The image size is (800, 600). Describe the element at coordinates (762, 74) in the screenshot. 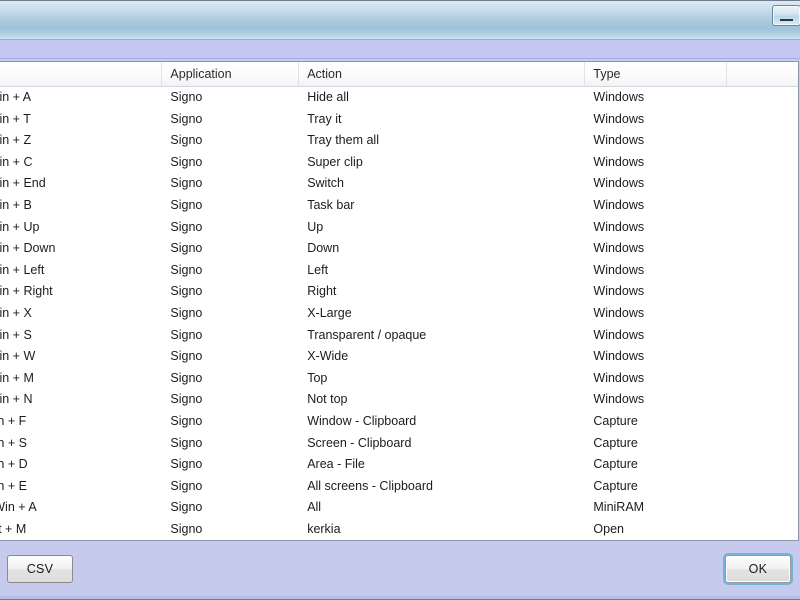

I see `column-header-extra` at that location.